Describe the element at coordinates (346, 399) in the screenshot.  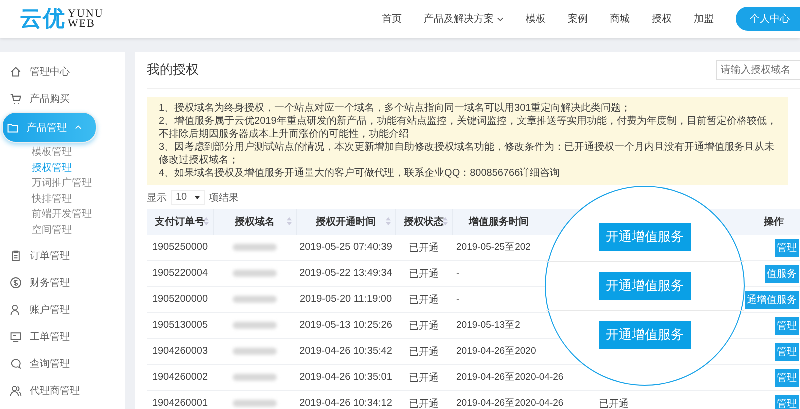
I see `table-cell: 2019-04-26 10:34:12` at that location.